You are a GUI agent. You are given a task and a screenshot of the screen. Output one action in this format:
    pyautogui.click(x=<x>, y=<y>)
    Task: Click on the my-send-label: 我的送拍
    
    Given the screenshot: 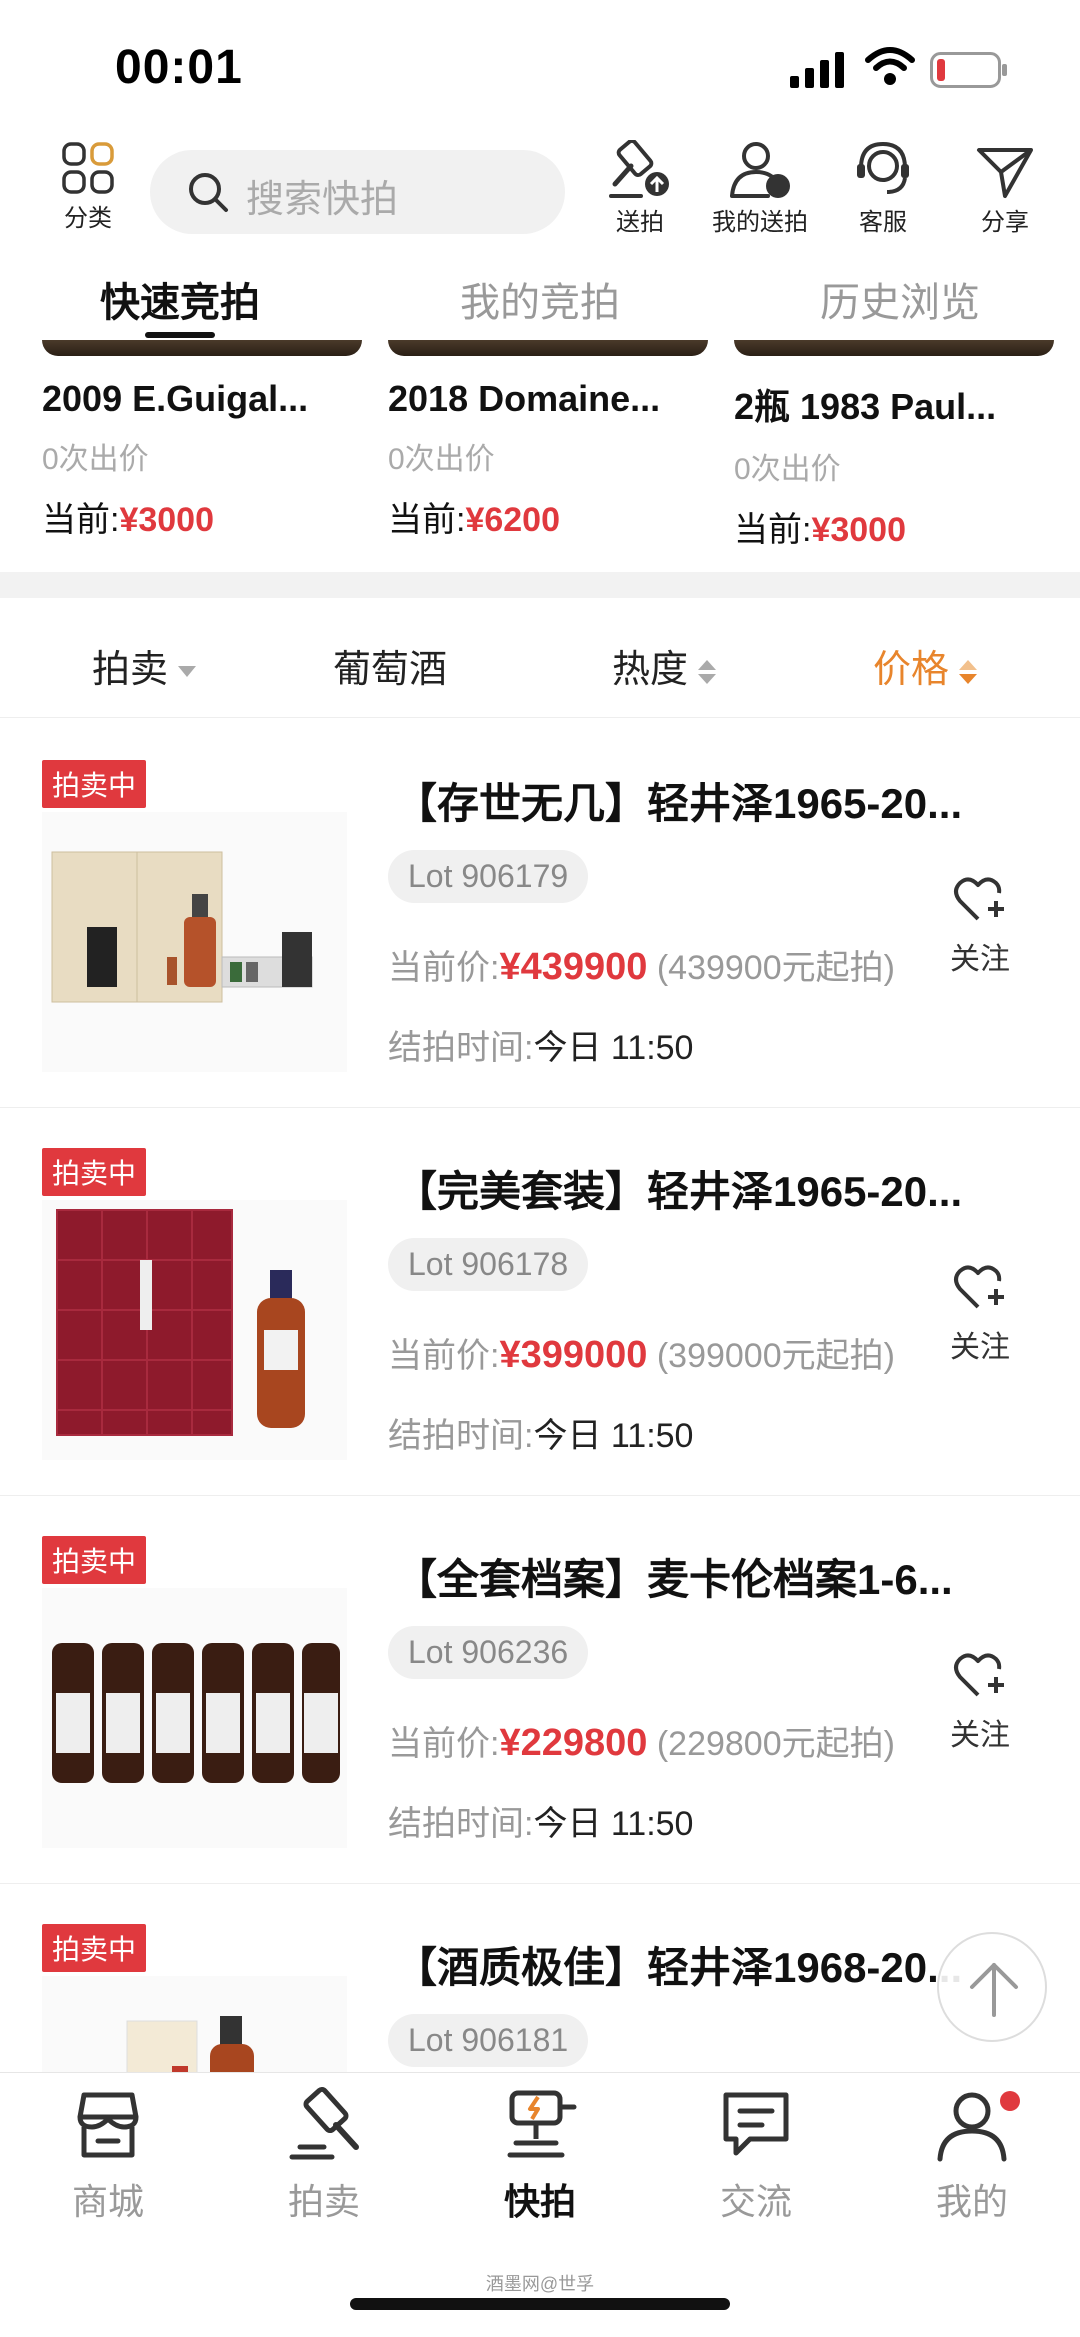 What is the action you would take?
    pyautogui.click(x=760, y=222)
    